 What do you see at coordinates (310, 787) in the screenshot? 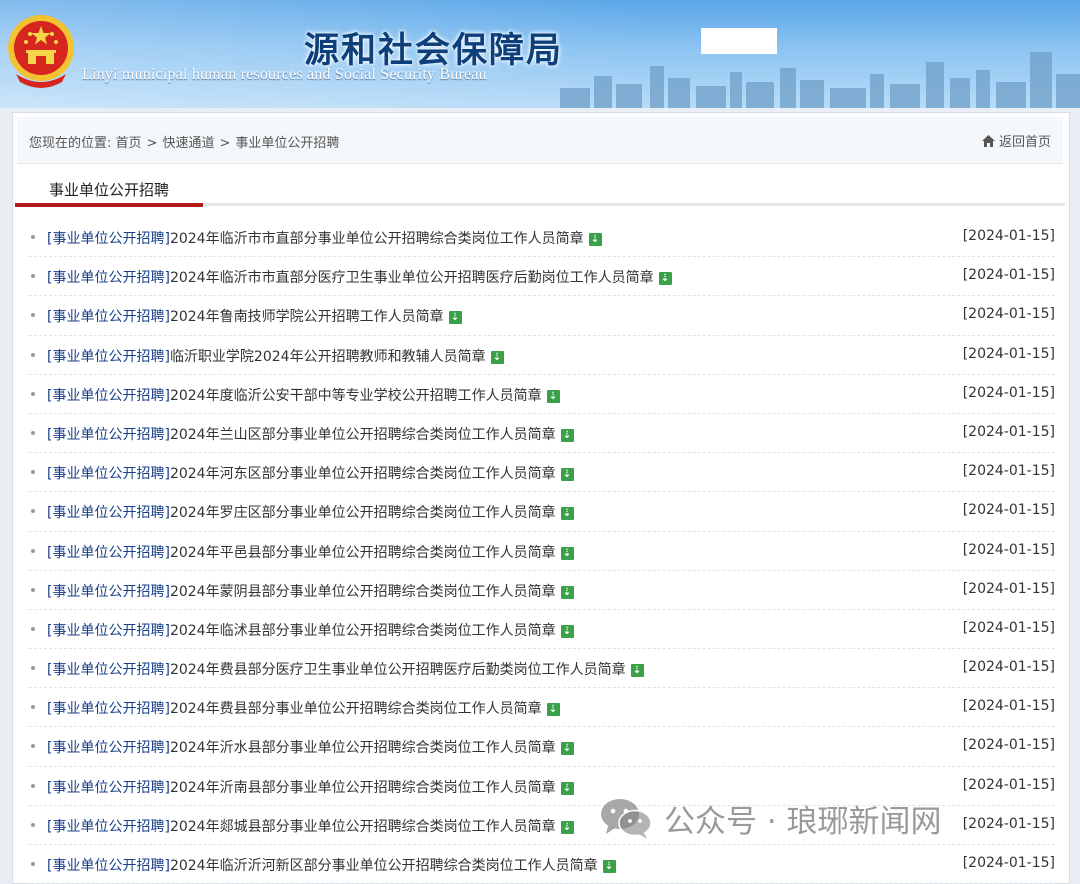
I see `news-link: [事业单位公开招聘]2024年沂南县部分事业单位公开招聘综合类岗位工作人员简章 ⇣` at bounding box center [310, 787].